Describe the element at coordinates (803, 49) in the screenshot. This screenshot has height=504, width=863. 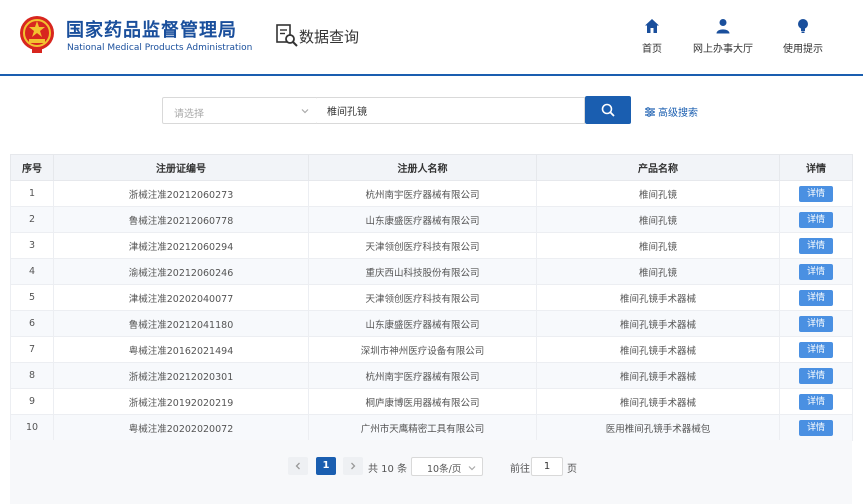
I see `nav-usage-tips-label: 使用提示` at that location.